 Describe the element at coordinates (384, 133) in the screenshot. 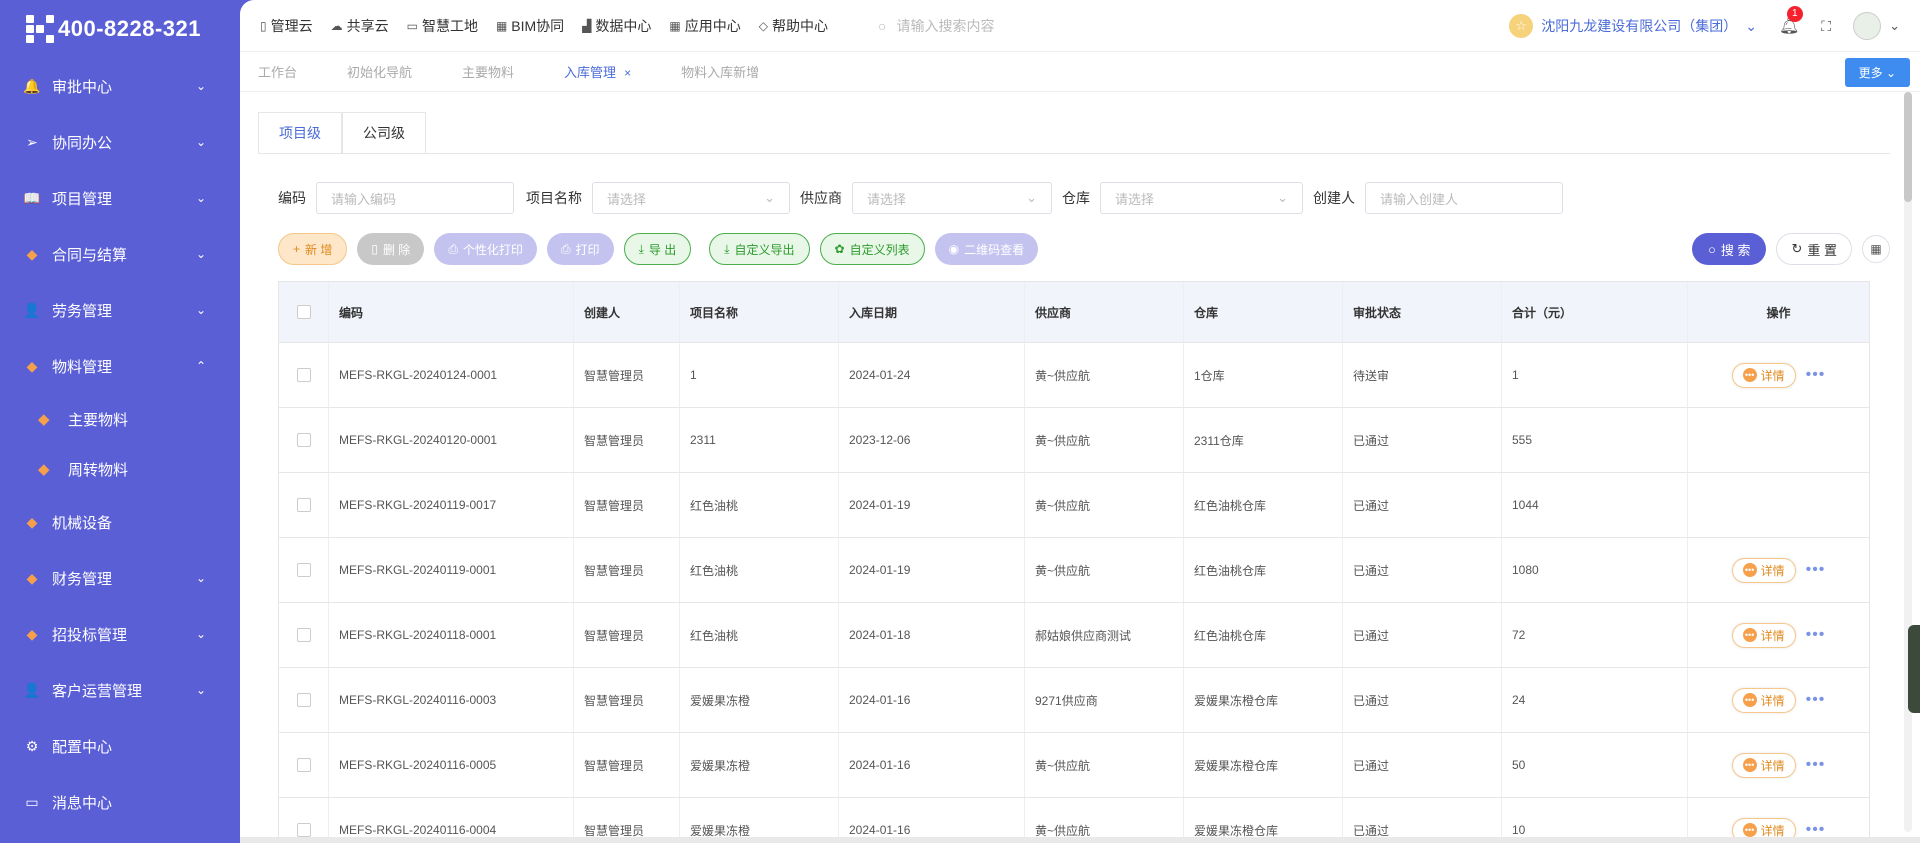

I see `tab-company-level: 公司级` at that location.